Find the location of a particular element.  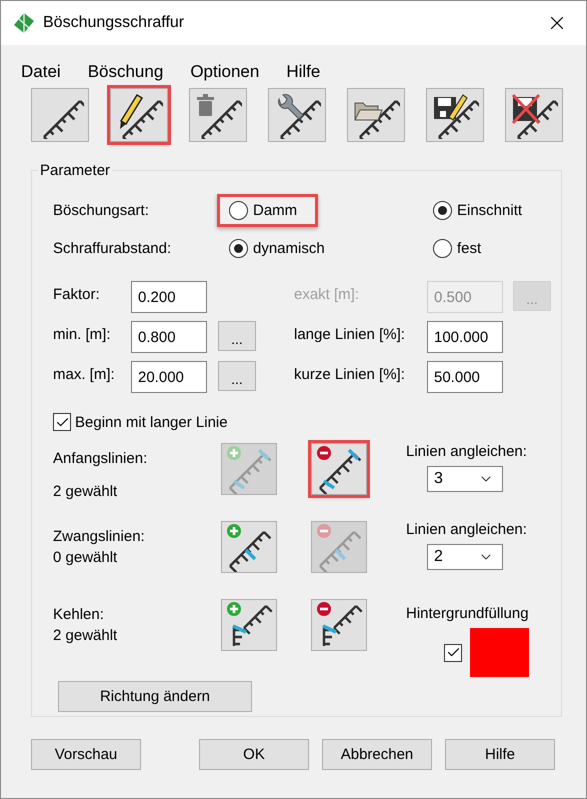

dialog-button: Vorschau is located at coordinates (86, 754).